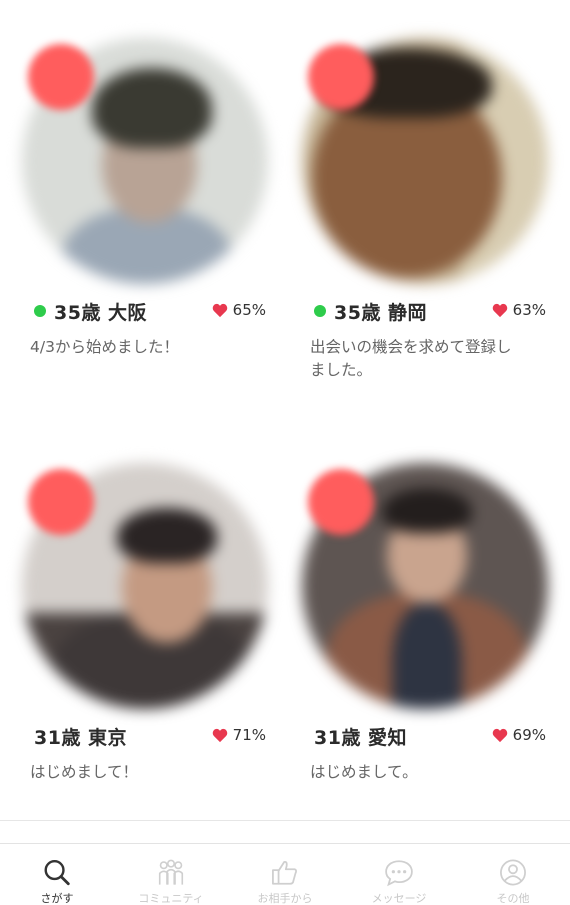 Image resolution: width=570 pixels, height=905 pixels. Describe the element at coordinates (81, 737) in the screenshot. I see `age-area-label: 31歳 東京` at that location.